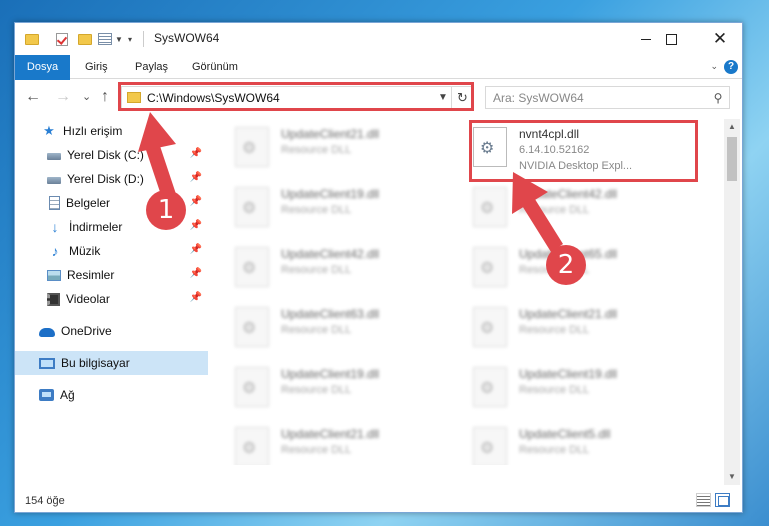 This screenshot has width=769, height=526. Describe the element at coordinates (378, 79) in the screenshot. I see `ribbon-tabs: Dosya Giriş Paylaş Görünüm ⌄ ?` at that location.